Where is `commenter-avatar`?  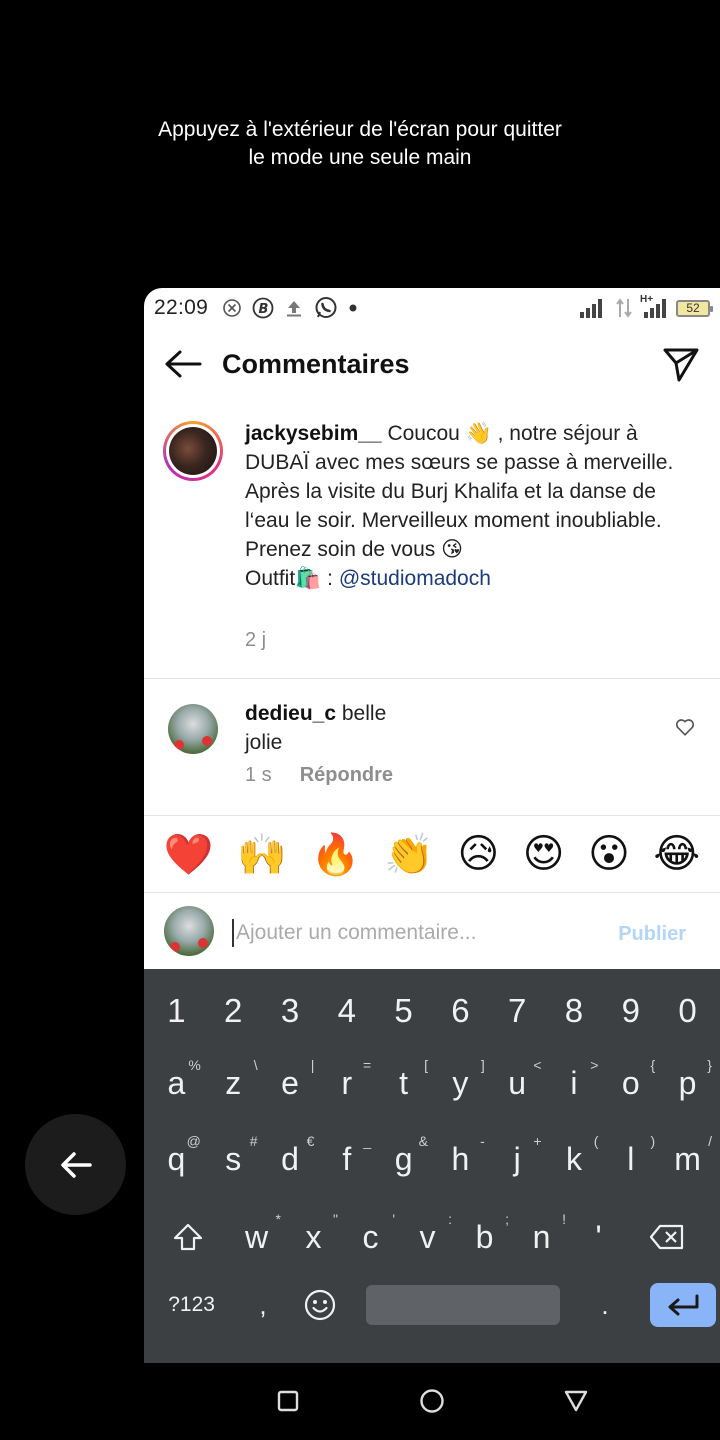
commenter-avatar is located at coordinates (193, 729).